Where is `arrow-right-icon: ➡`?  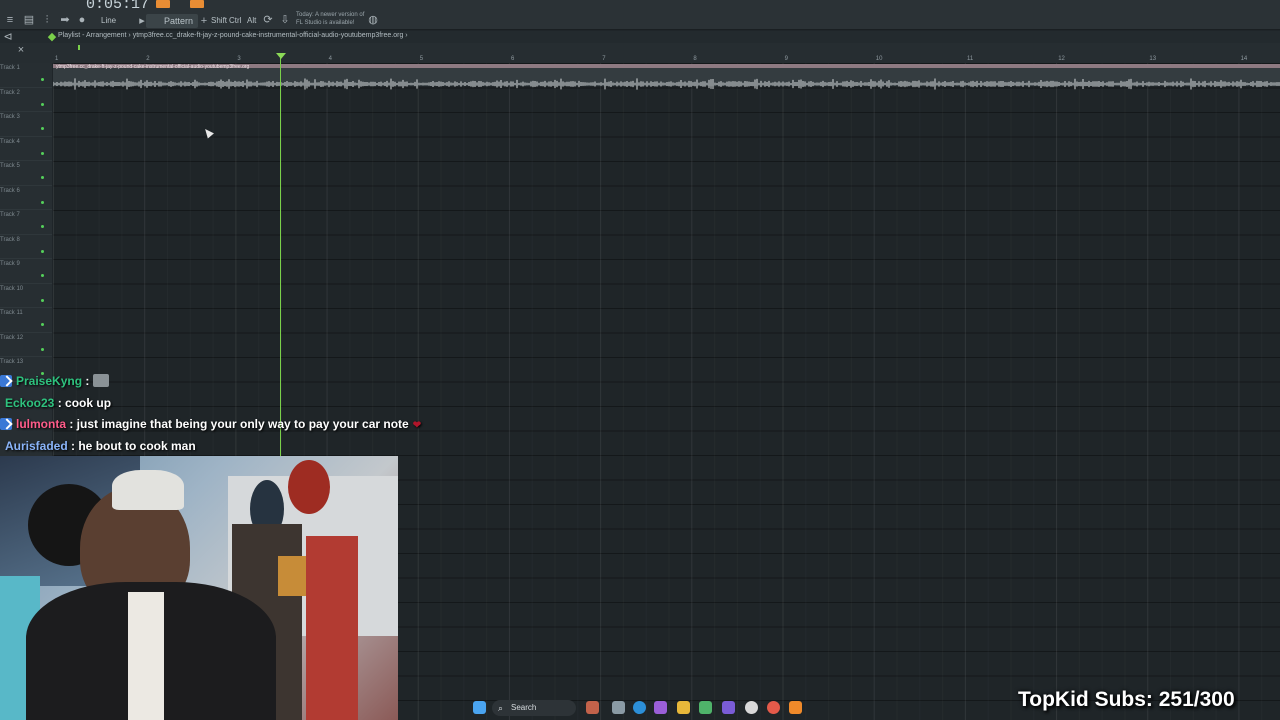
arrow-right-icon: ➡ is located at coordinates (65, 20).